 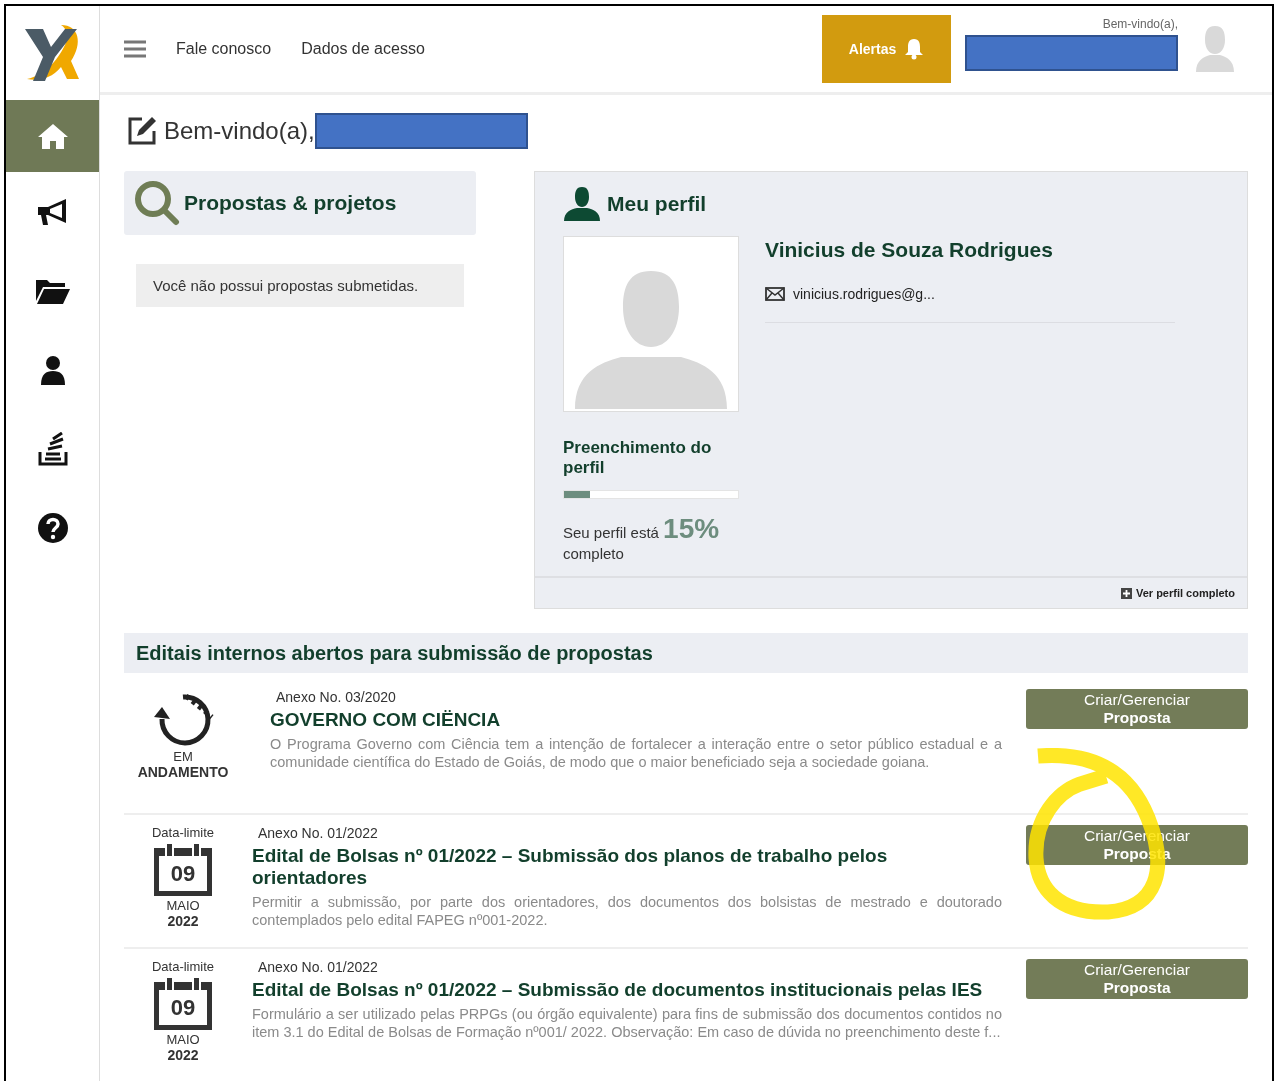 What do you see at coordinates (1140, 24) in the screenshot?
I see `greeting-text: Bem-vindo(a),` at bounding box center [1140, 24].